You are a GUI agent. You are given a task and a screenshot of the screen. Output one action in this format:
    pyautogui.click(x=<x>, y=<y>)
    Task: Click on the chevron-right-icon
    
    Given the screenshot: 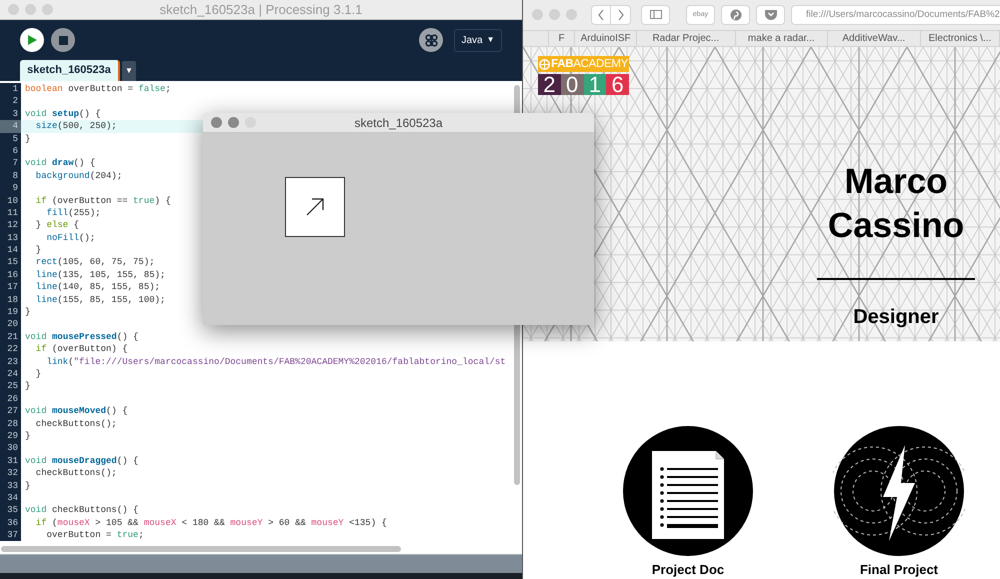 What is the action you would take?
    pyautogui.click(x=621, y=15)
    